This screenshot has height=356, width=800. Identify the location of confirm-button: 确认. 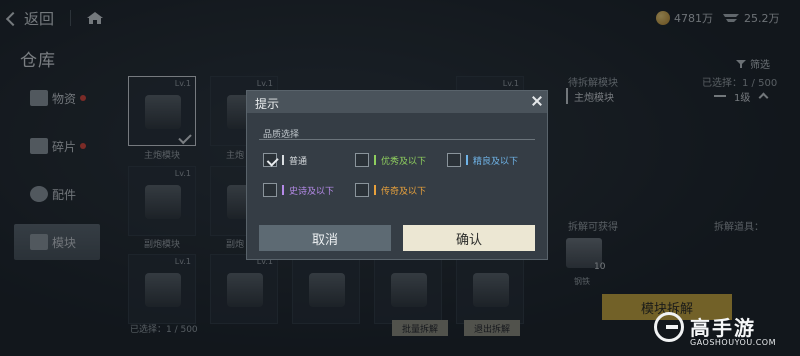
(469, 238).